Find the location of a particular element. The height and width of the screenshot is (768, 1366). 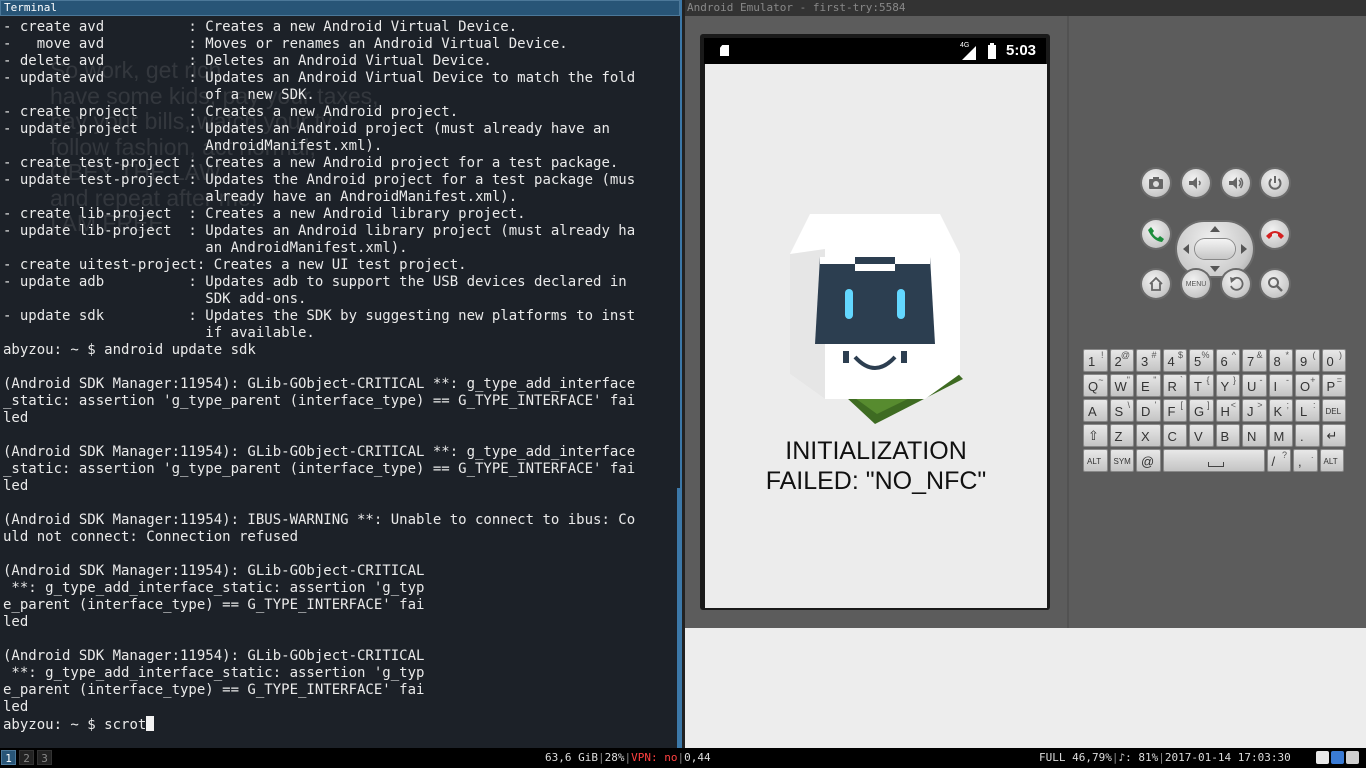

signal-icon is located at coordinates (969, 53).